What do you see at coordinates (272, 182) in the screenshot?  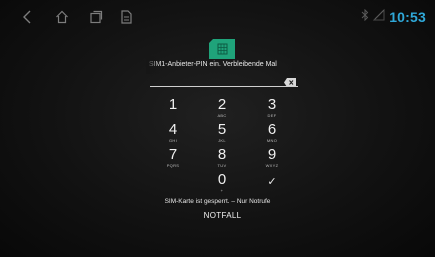 I see `checkmark-icon: ✓` at bounding box center [272, 182].